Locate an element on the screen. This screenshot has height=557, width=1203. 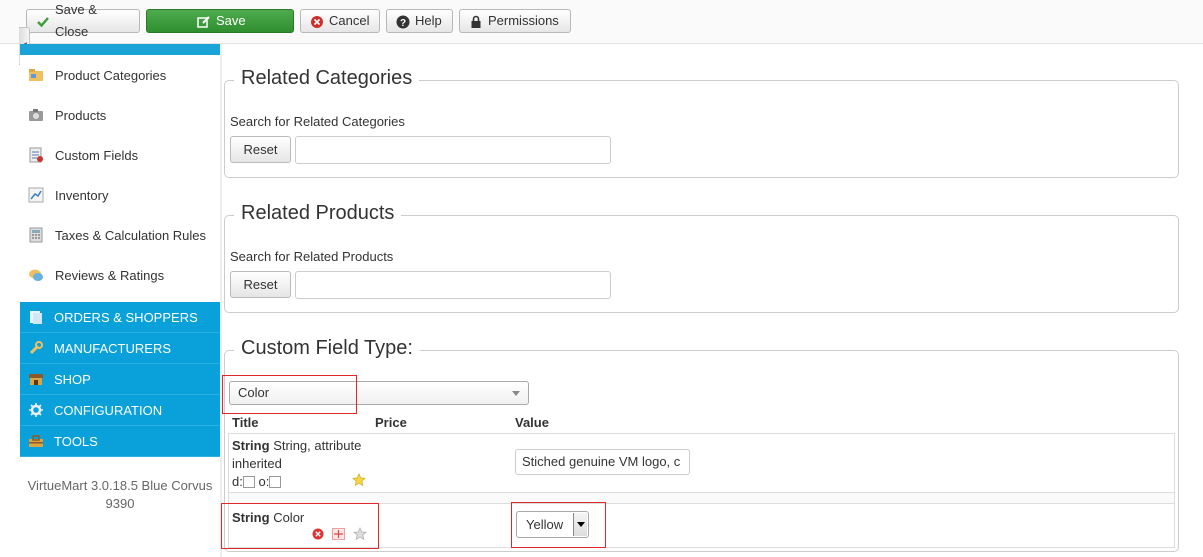
row-separator is located at coordinates (701, 498).